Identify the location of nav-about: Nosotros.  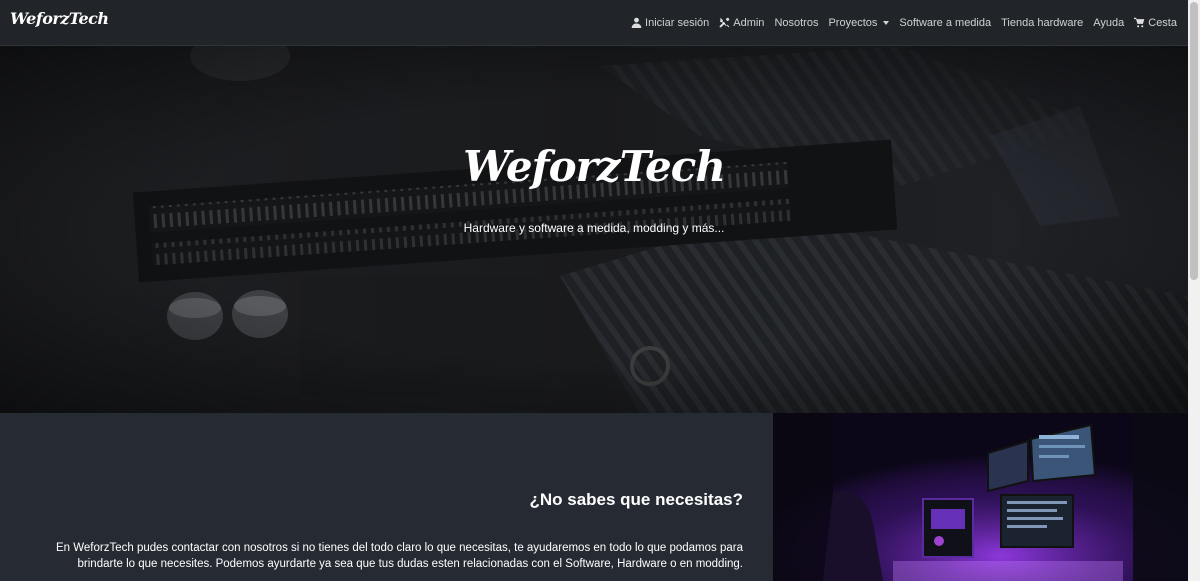
(796, 23).